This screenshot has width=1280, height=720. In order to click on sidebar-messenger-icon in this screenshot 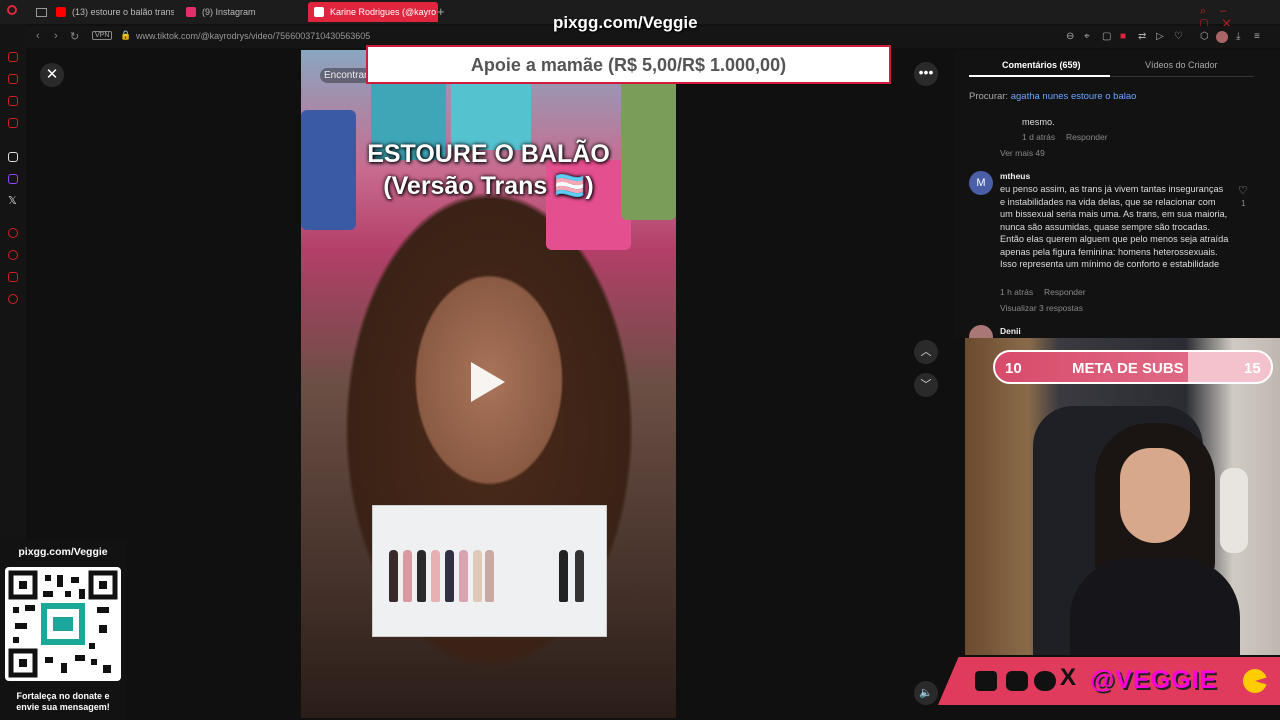, I will do `click(13, 57)`.